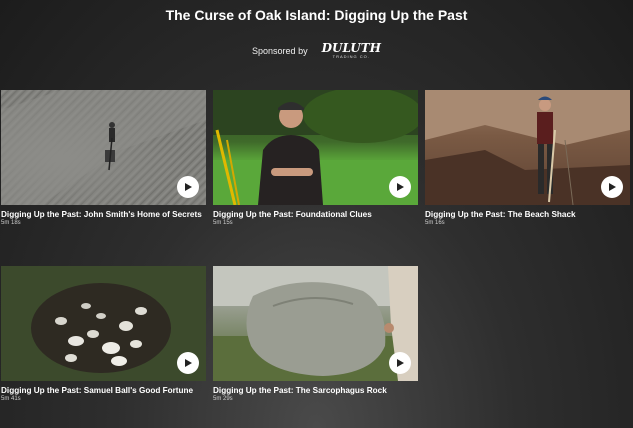  I want to click on video-duration: 5m 29s, so click(223, 399).